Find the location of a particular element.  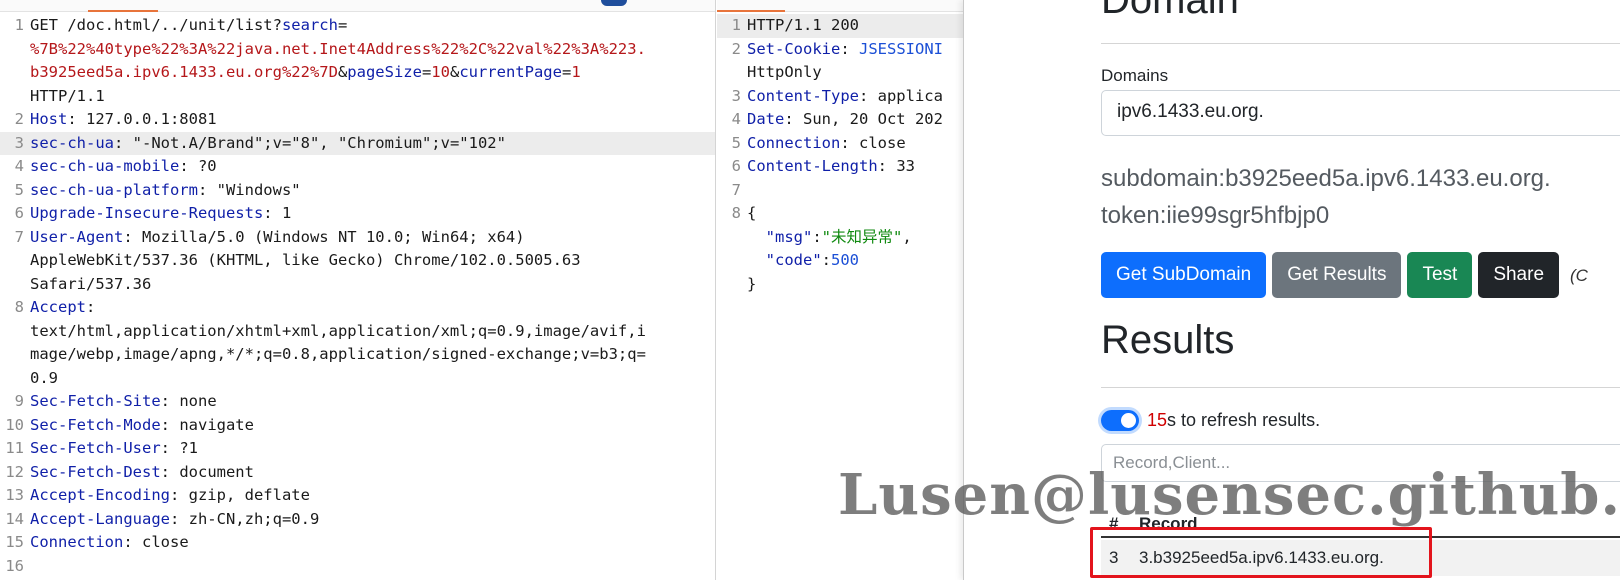

request-active-tab-indicator is located at coordinates (123, 11).